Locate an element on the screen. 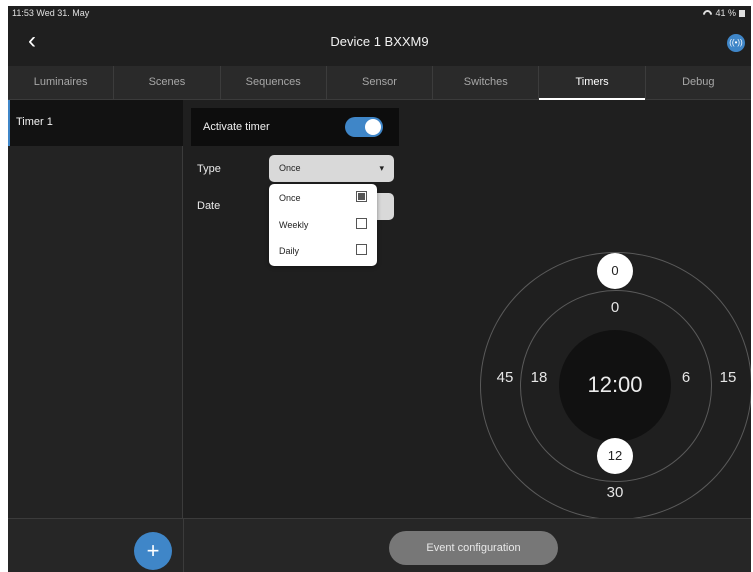 This screenshot has width=753, height=572. app-header: ‹ Device 1 BXXM9 ((•)) is located at coordinates (379, 43).